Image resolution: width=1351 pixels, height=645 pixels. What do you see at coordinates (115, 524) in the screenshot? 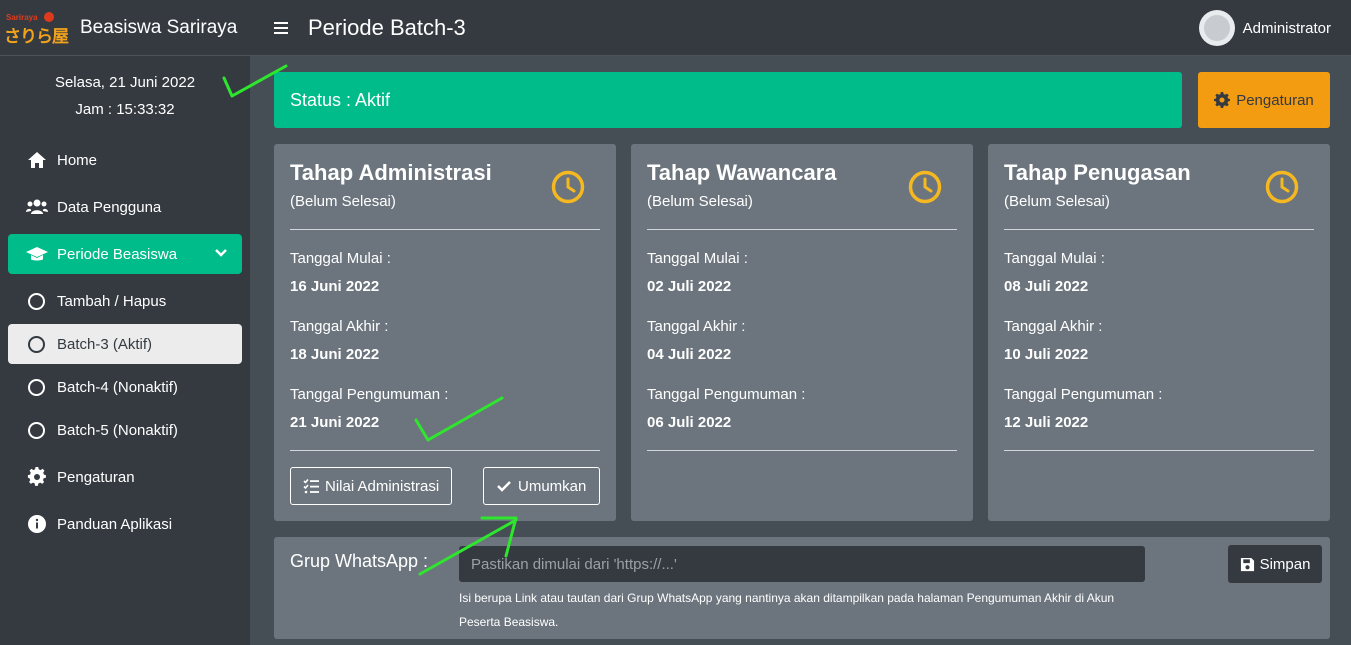
I see `sidebar-item-label: Panduan Aplikasi` at bounding box center [115, 524].